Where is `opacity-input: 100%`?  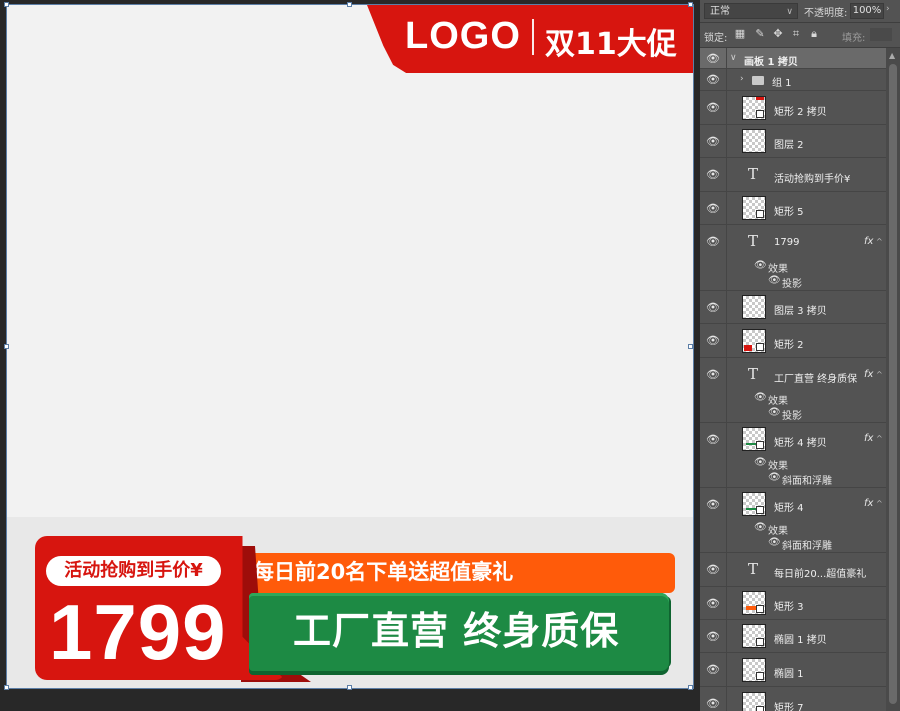
opacity-input: 100% is located at coordinates (867, 11).